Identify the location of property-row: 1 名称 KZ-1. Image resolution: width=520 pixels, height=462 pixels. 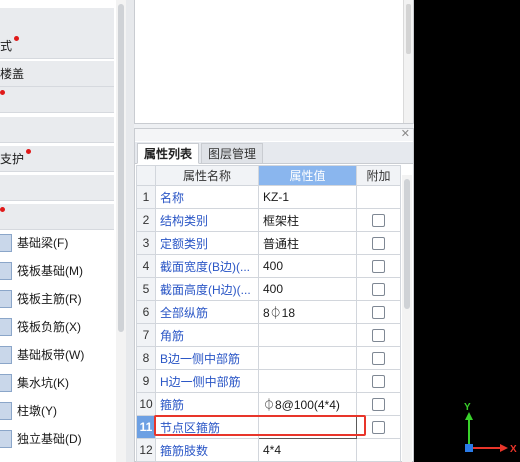
(268, 197).